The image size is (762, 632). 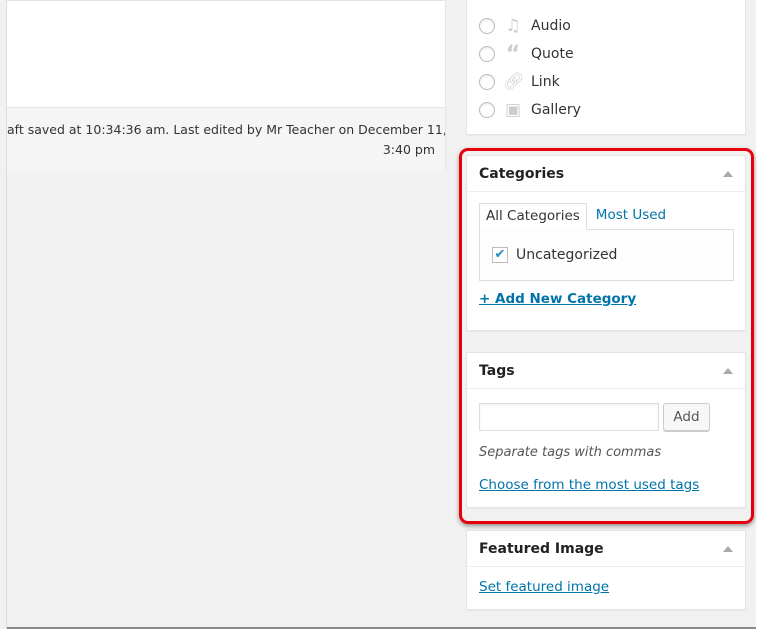 What do you see at coordinates (513, 26) in the screenshot?
I see `music-note-icon: ♫` at bounding box center [513, 26].